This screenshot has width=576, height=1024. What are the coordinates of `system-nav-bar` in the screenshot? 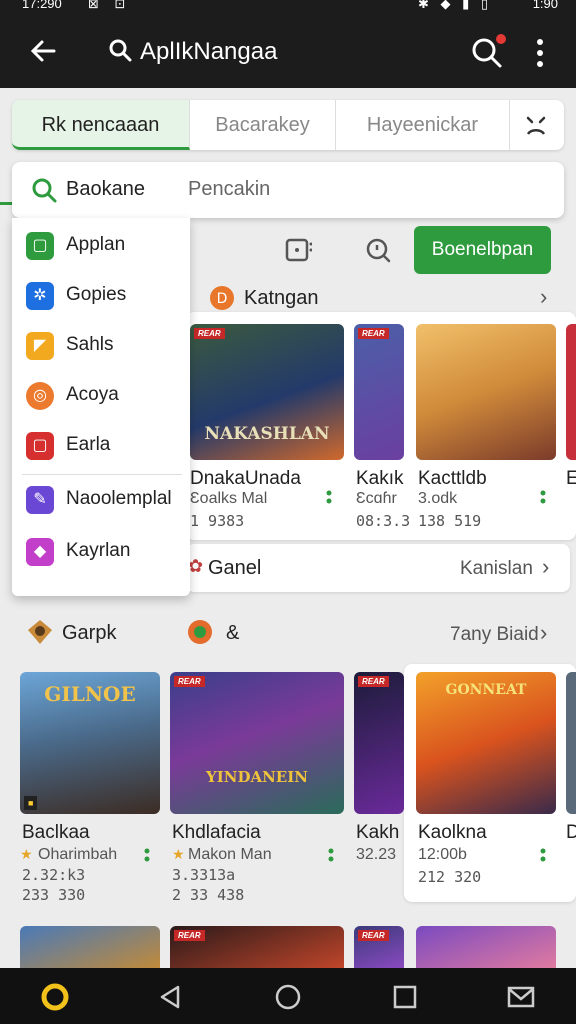 It's located at (288, 996).